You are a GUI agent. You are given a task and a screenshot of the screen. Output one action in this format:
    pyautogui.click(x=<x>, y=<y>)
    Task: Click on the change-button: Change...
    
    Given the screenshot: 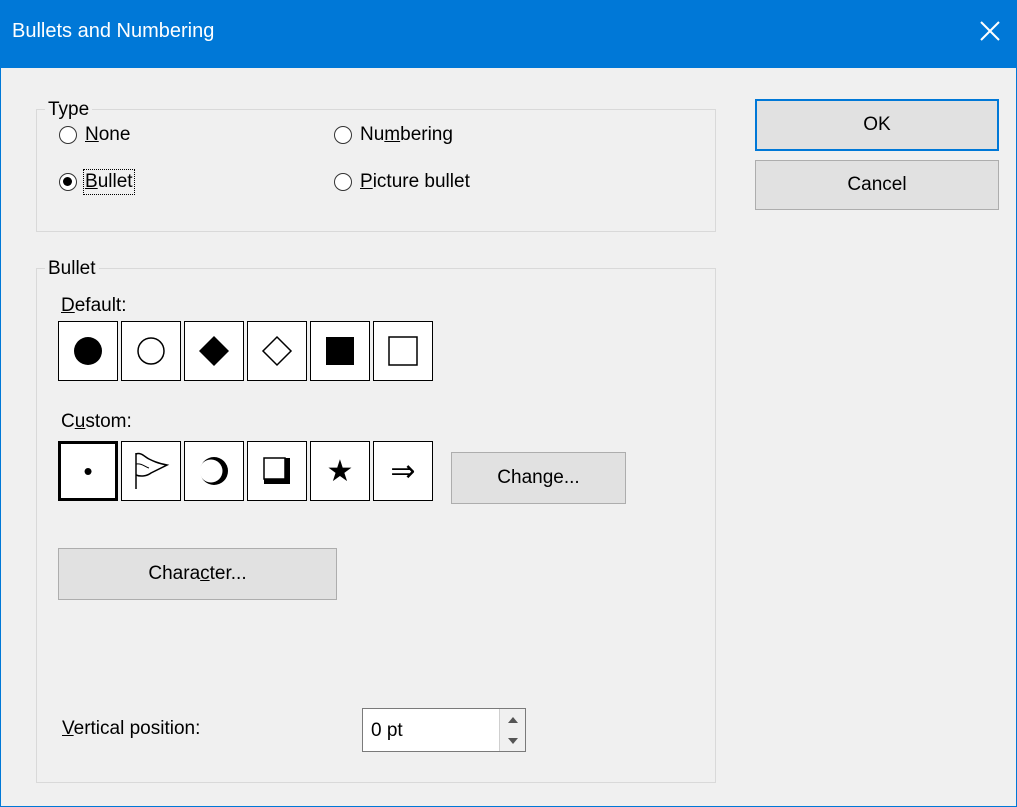 What is the action you would take?
    pyautogui.click(x=538, y=478)
    